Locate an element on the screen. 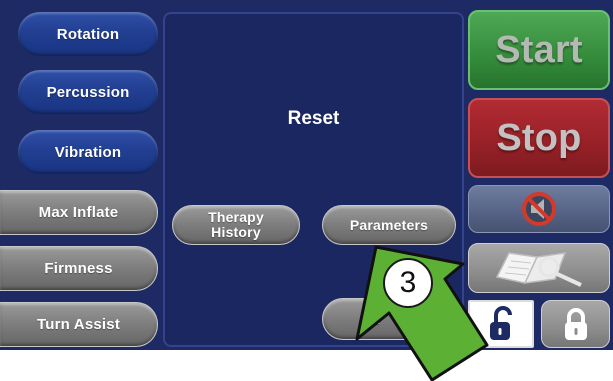  lock-button is located at coordinates (575, 324).